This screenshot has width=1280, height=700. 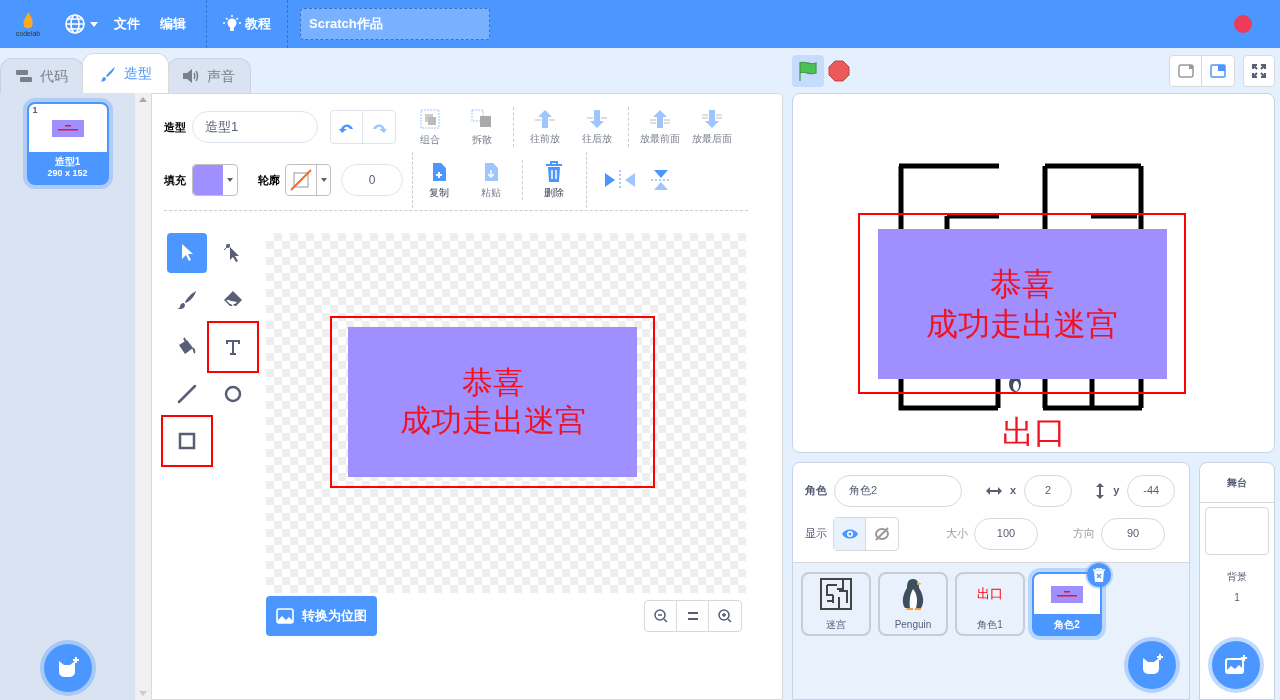 I want to click on fill-color-picker, so click(x=215, y=180).